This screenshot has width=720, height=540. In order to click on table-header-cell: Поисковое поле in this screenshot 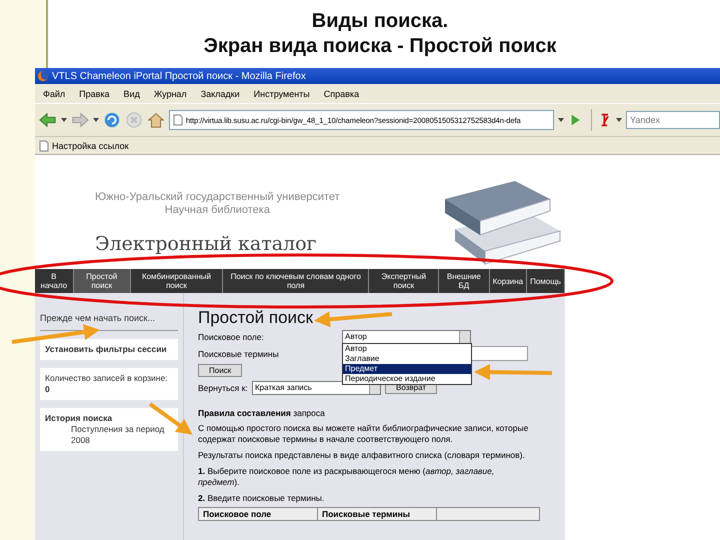, I will do `click(258, 514)`.